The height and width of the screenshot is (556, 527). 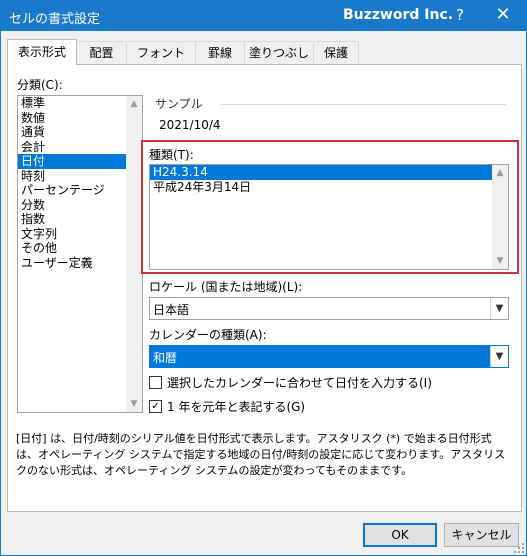 I want to click on gannen-checkbox: ✓, so click(x=155, y=406).